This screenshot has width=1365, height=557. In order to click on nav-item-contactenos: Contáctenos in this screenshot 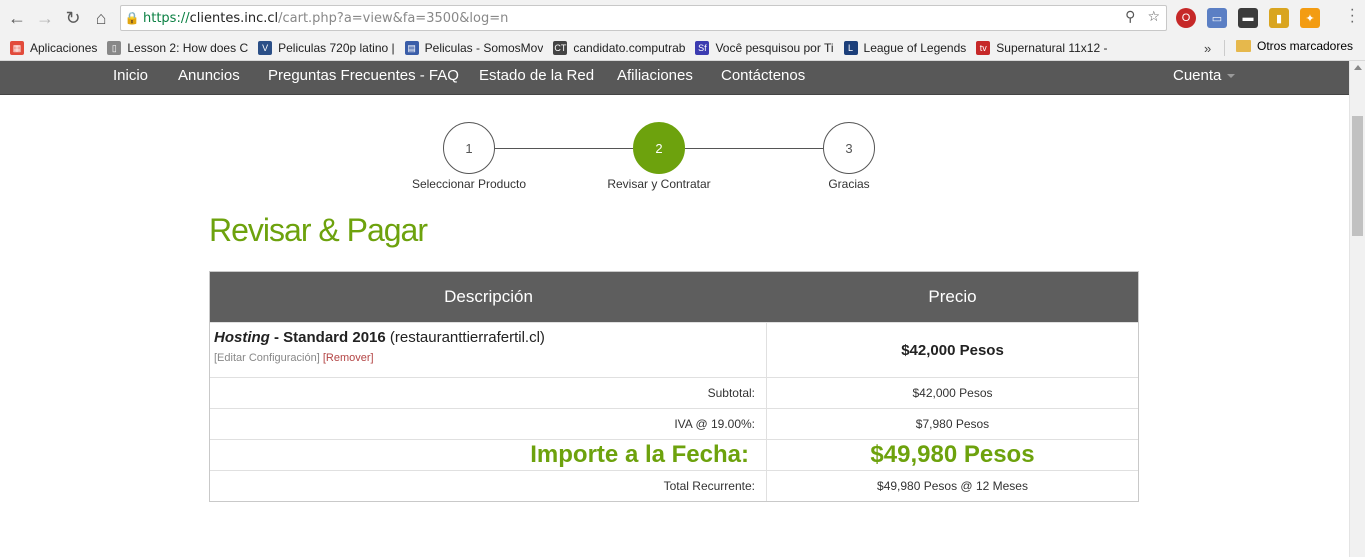, I will do `click(763, 75)`.